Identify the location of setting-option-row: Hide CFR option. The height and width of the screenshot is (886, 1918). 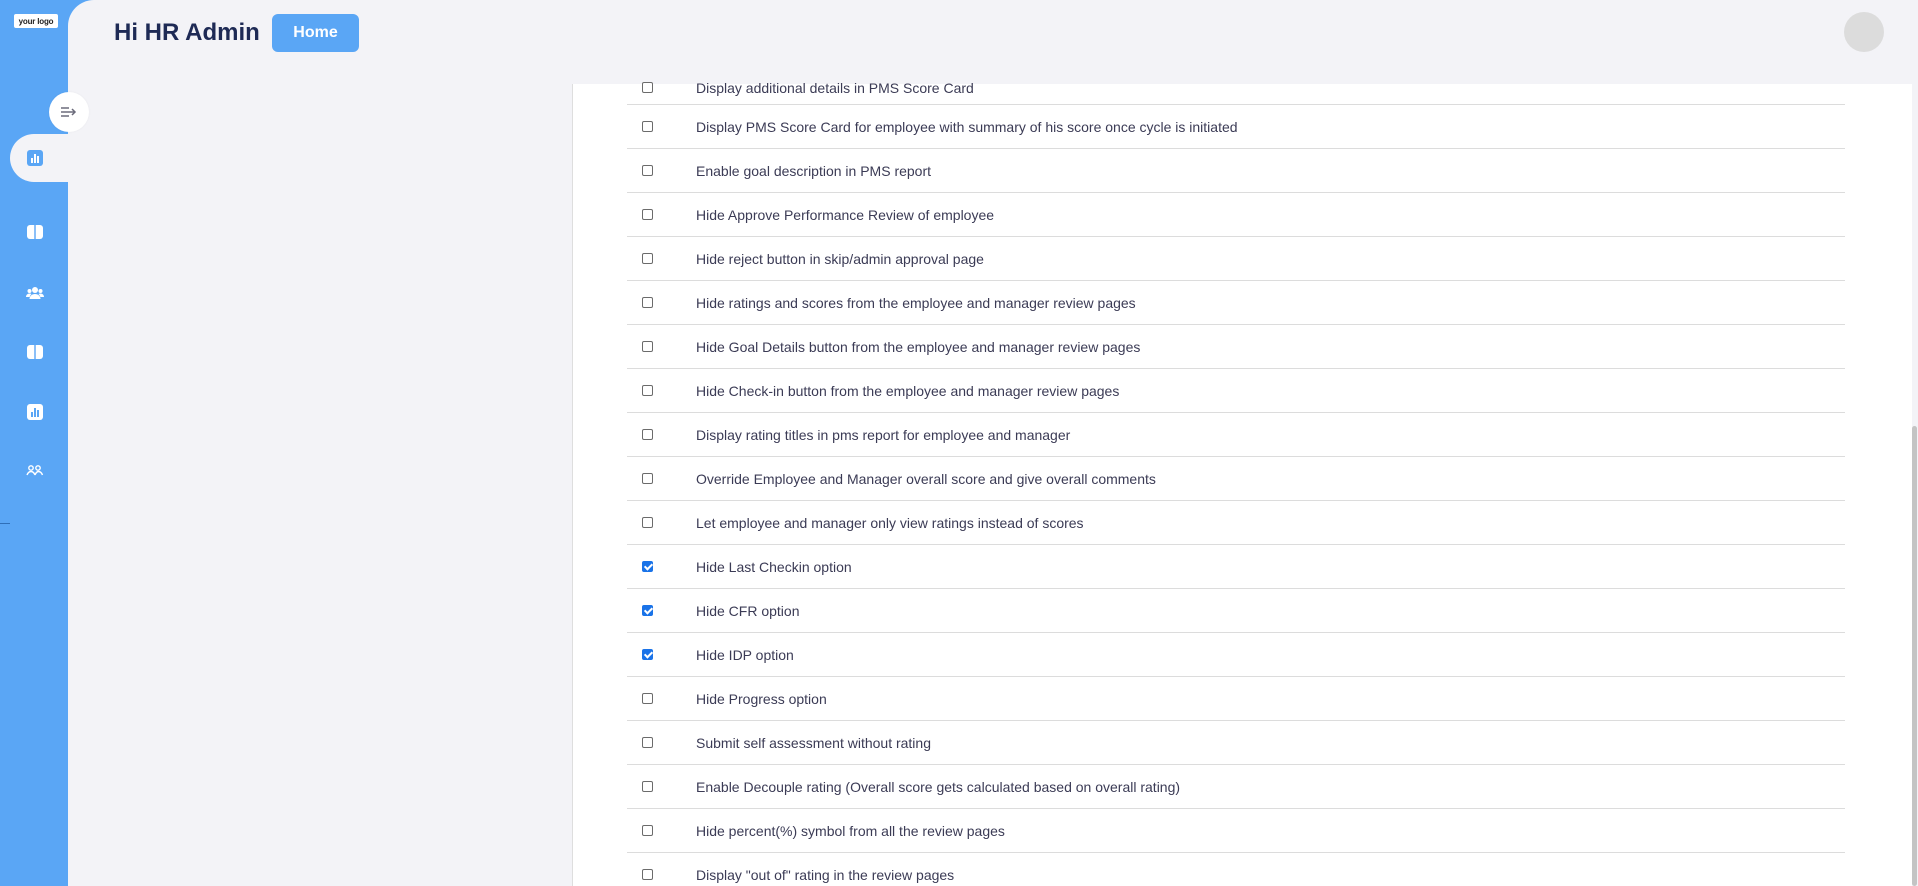
(1236, 611).